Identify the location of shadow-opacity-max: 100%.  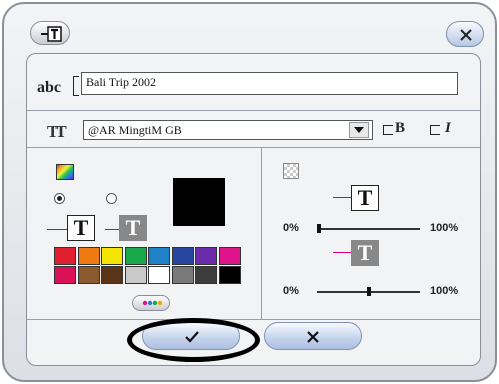
(444, 291).